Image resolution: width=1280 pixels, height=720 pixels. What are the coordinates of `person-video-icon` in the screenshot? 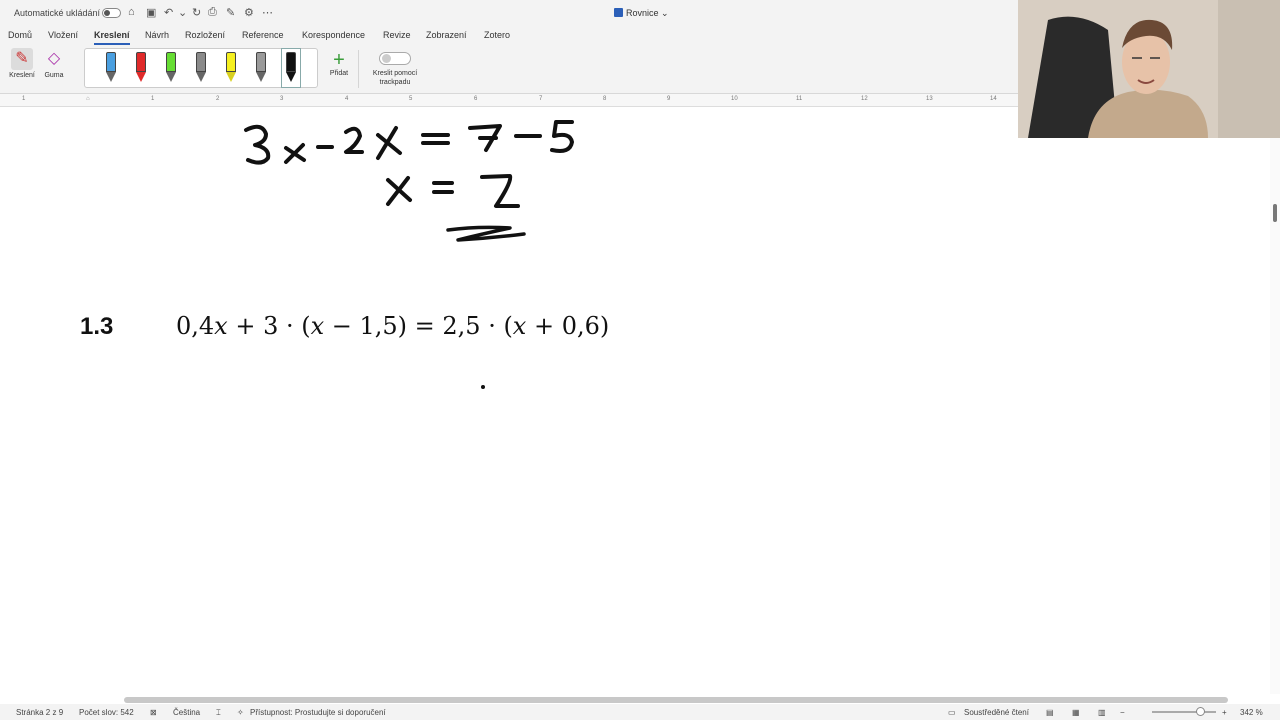 It's located at (1149, 69).